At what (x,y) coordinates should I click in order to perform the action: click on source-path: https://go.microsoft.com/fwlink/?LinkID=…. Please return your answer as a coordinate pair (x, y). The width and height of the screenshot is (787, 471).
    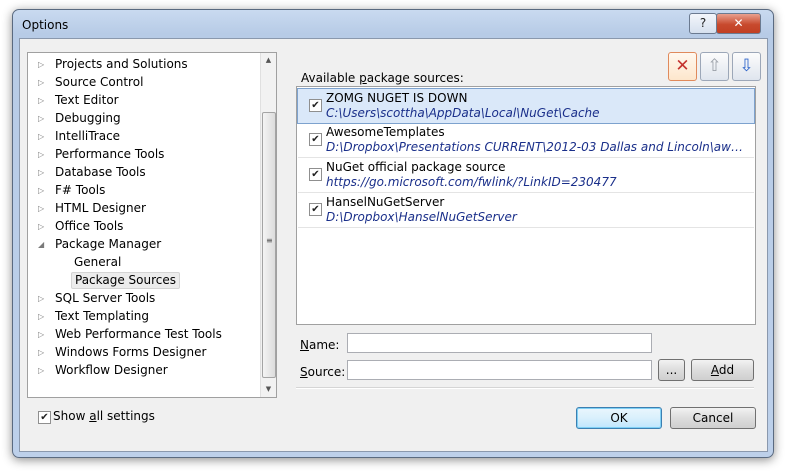
    Looking at the image, I should click on (471, 182).